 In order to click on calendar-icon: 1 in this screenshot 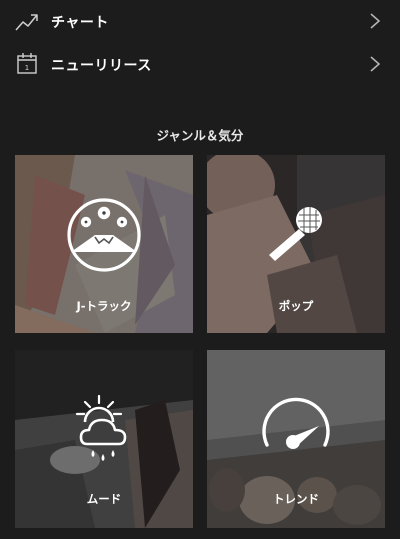, I will do `click(27, 63)`.